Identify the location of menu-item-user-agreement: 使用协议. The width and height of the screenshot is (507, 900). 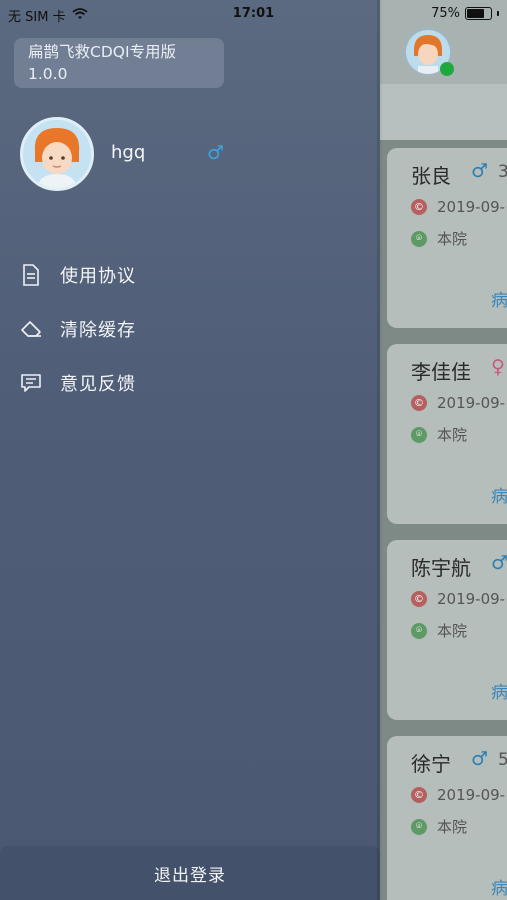
(190, 275).